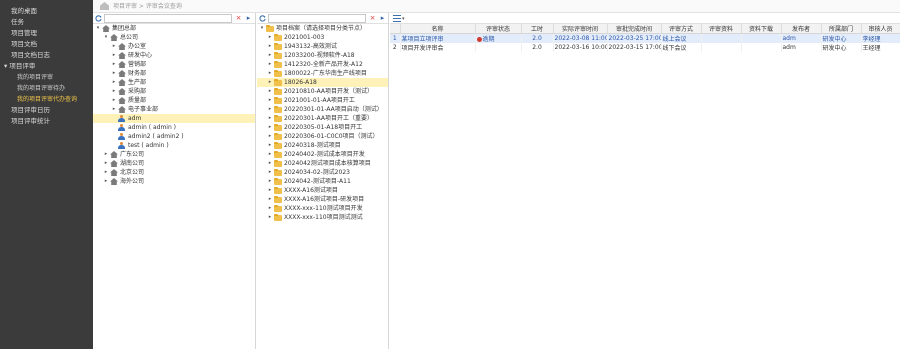  I want to click on org-tree-node: ▸ 研发中心, so click(174, 55).